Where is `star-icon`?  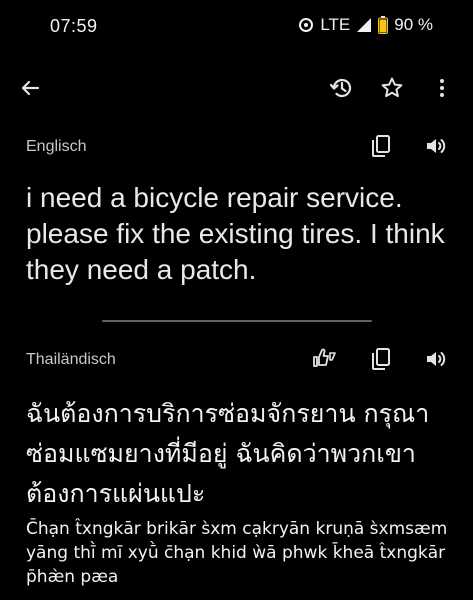
star-icon is located at coordinates (392, 91).